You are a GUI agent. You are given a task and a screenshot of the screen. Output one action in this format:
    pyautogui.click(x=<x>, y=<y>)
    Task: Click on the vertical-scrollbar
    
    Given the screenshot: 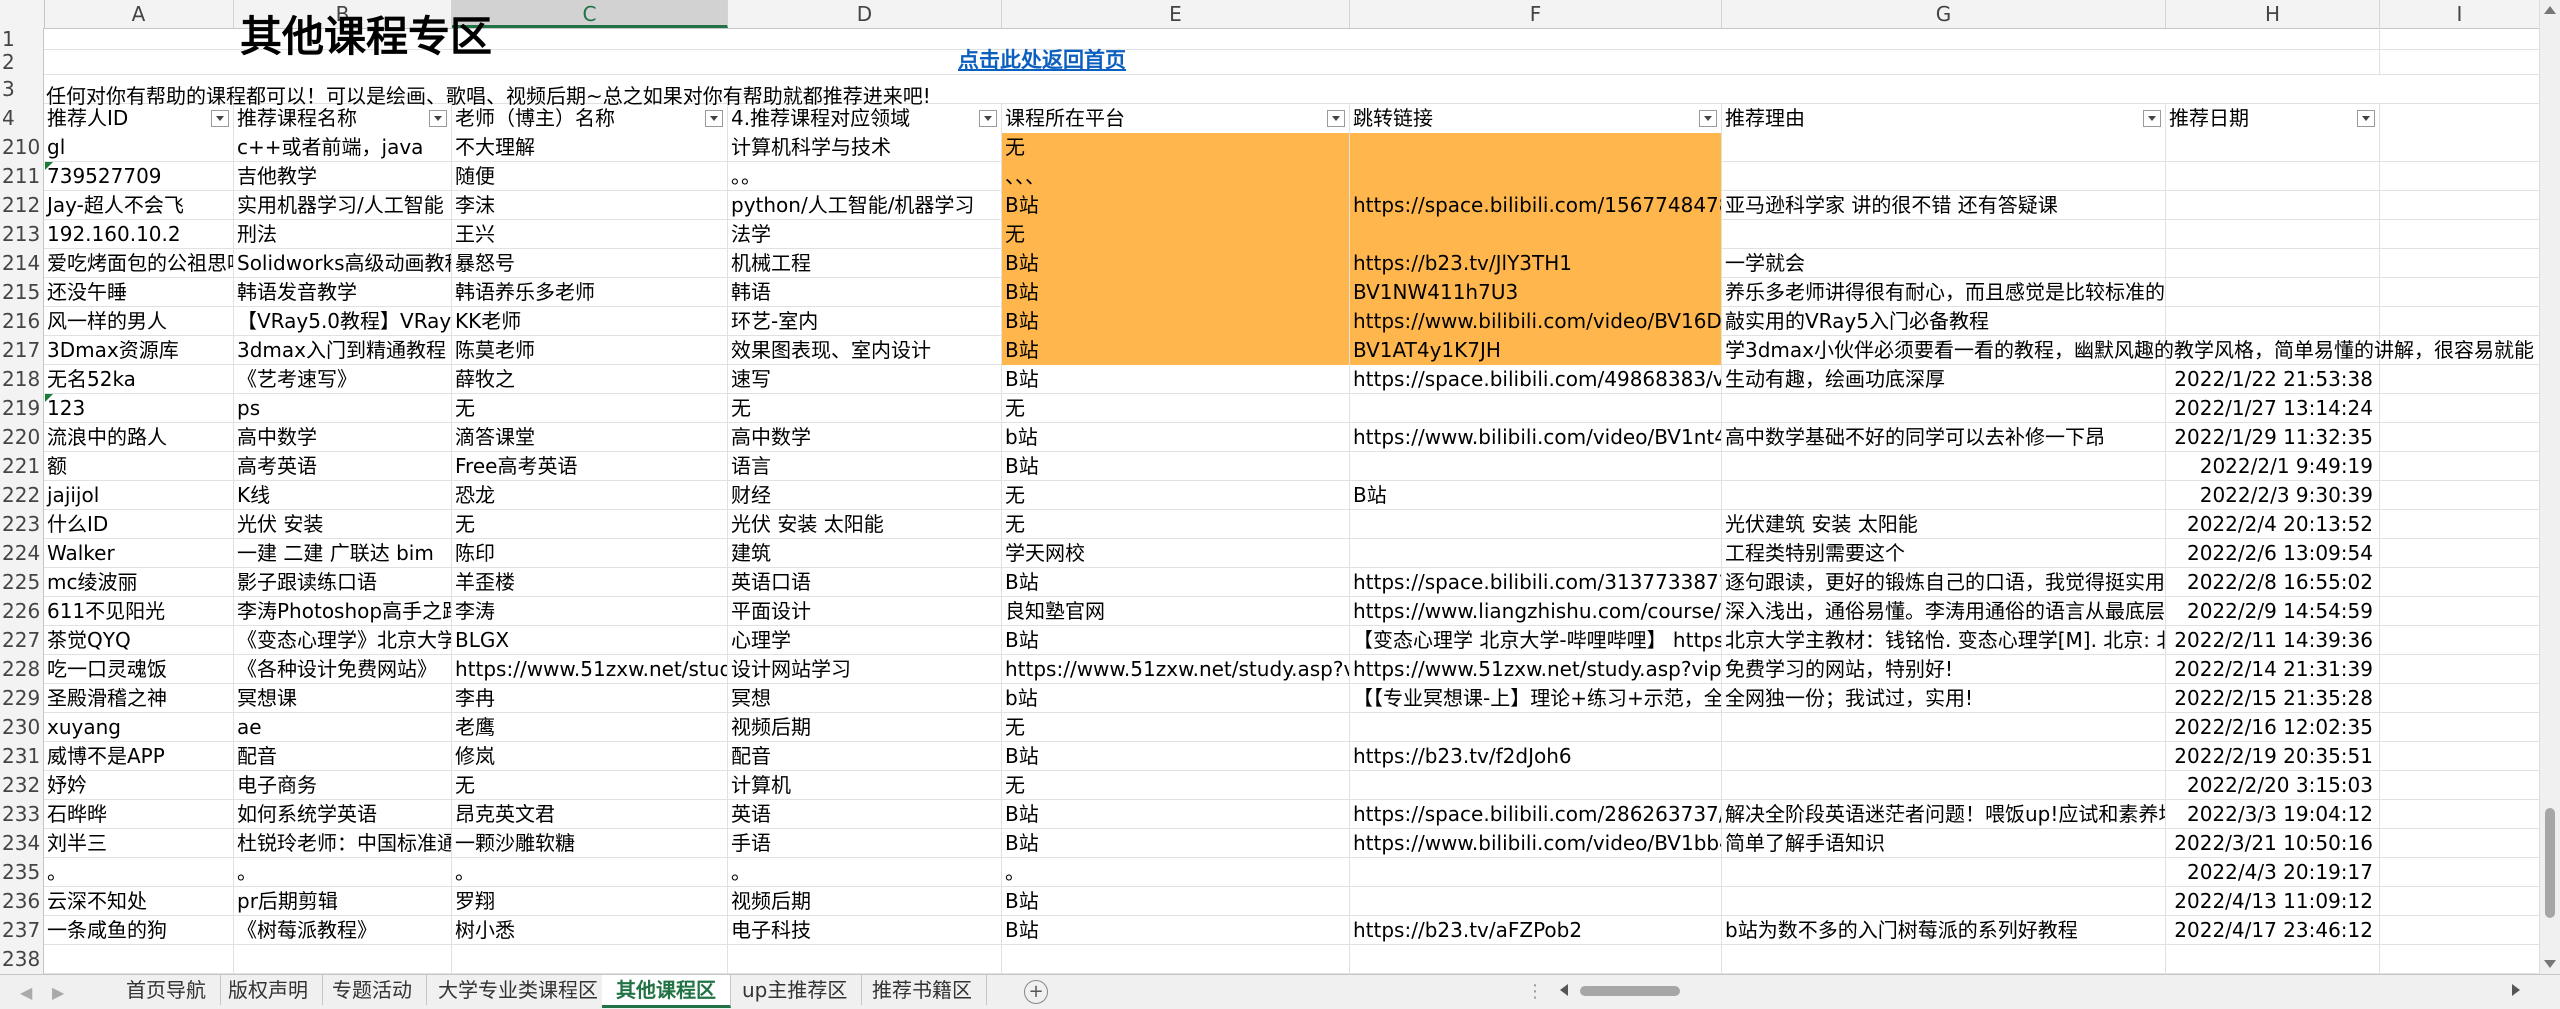 What is the action you would take?
    pyautogui.click(x=2549, y=487)
    